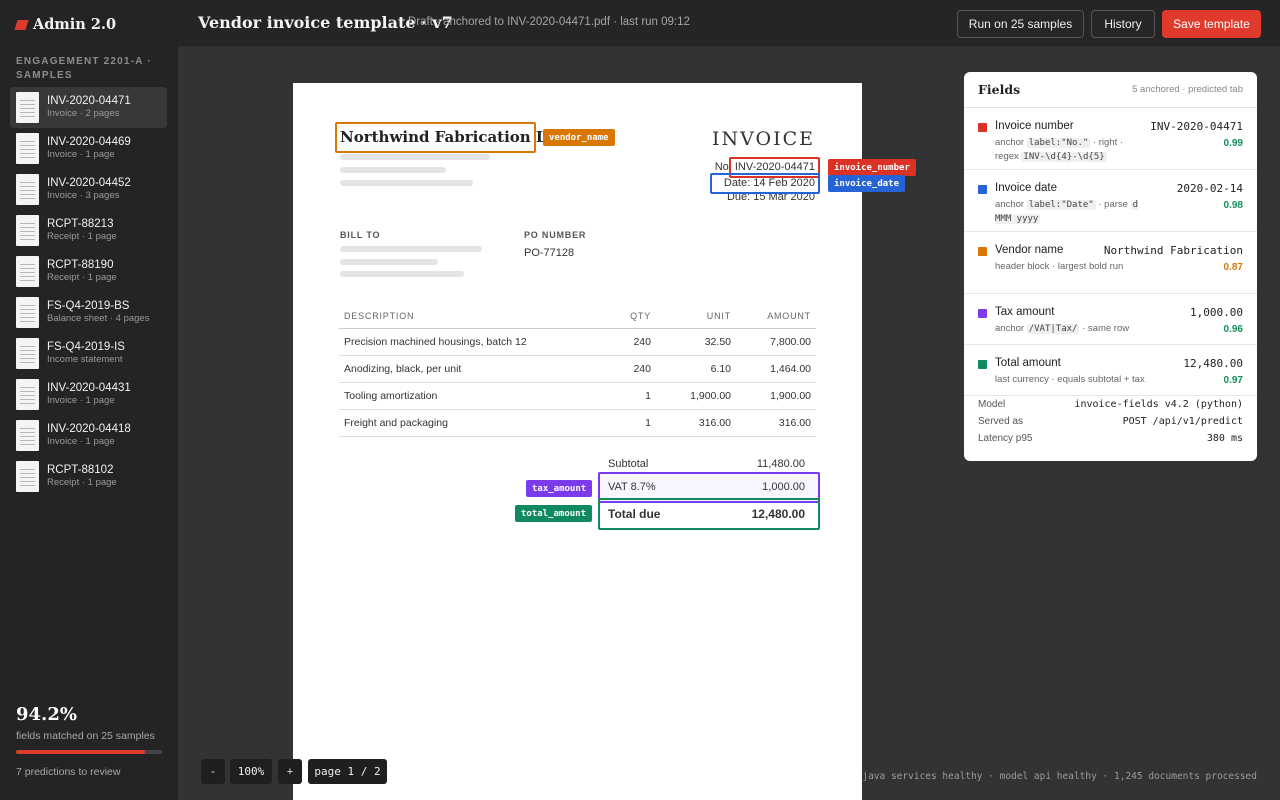 This screenshot has width=1280, height=800. Describe the element at coordinates (626, 369) in the screenshot. I see `cell-qty: 240` at that location.